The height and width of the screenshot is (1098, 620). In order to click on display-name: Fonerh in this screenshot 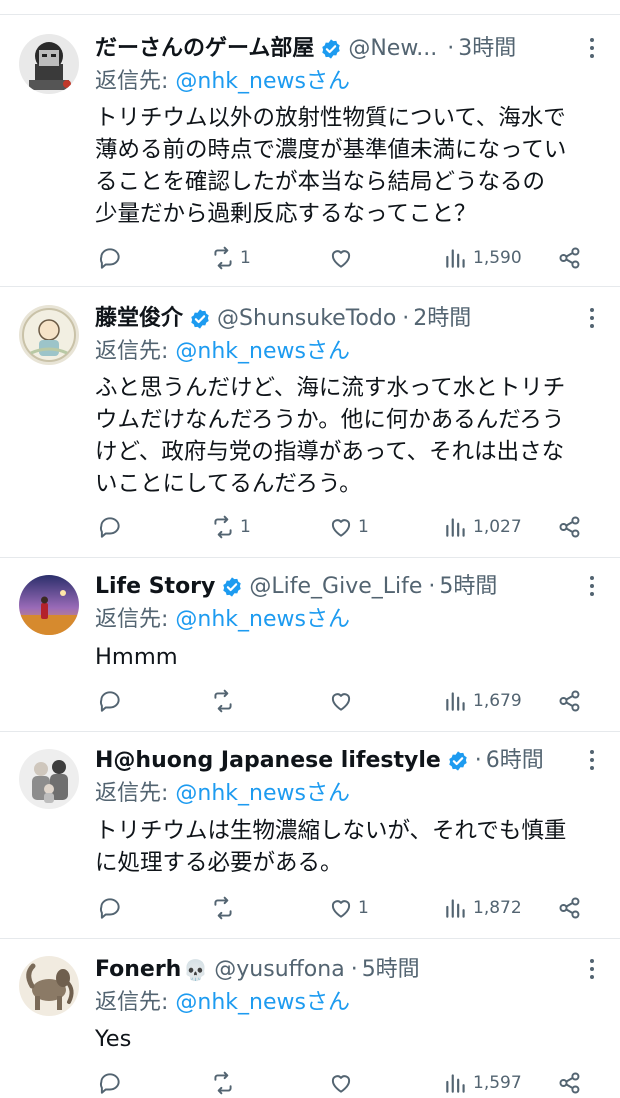, I will do `click(138, 970)`.